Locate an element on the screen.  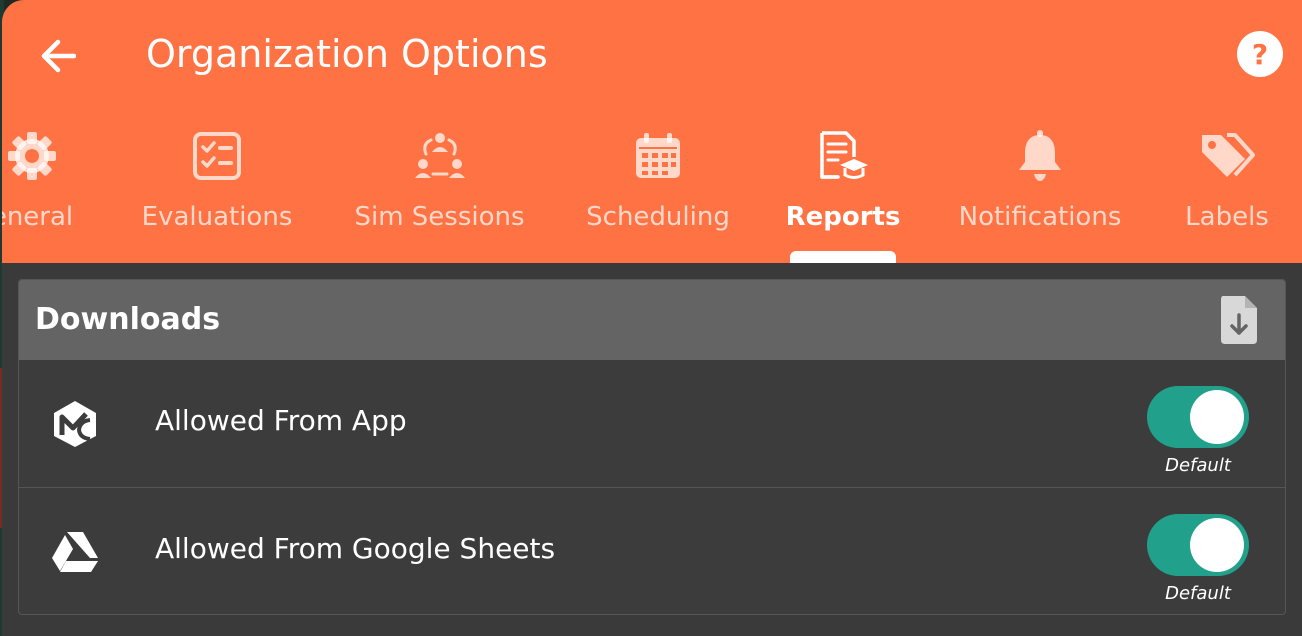
tab-label: Labels is located at coordinates (1227, 217).